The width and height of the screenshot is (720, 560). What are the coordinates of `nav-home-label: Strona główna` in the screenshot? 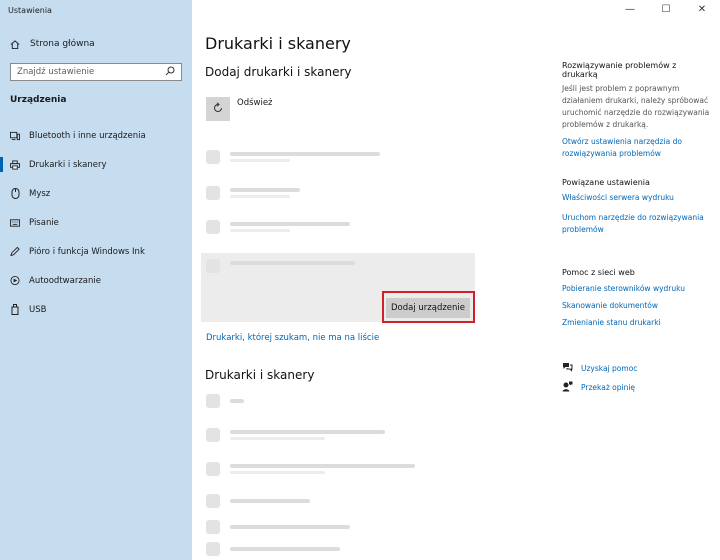 It's located at (62, 44).